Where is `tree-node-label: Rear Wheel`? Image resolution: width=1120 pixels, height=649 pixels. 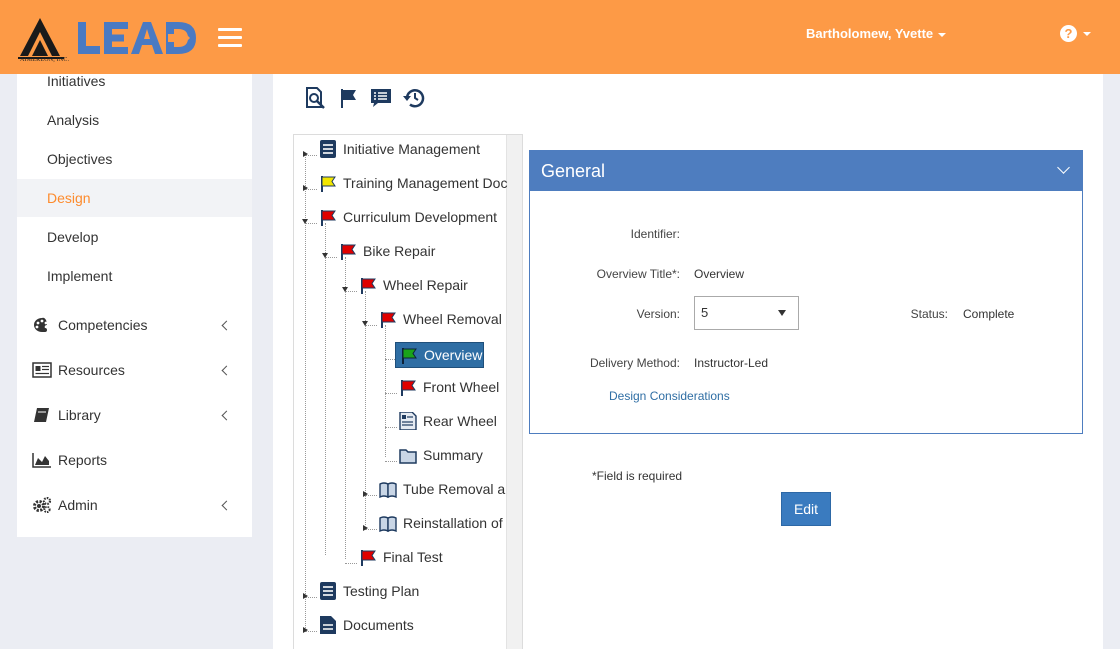
tree-node-label: Rear Wheel is located at coordinates (460, 421).